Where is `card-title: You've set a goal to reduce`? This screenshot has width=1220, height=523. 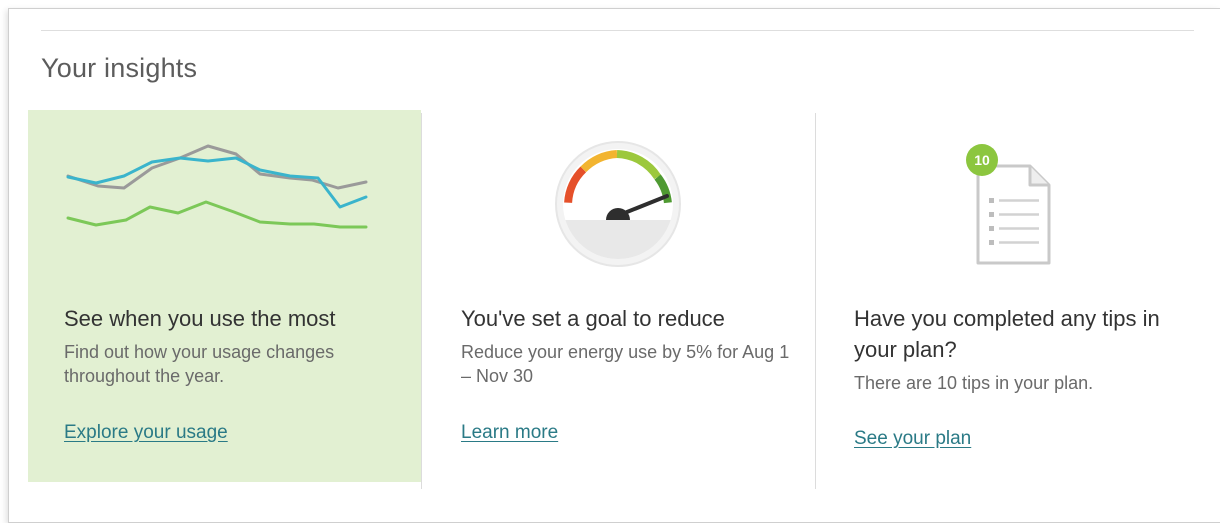
card-title: You've set a goal to reduce is located at coordinates (593, 318).